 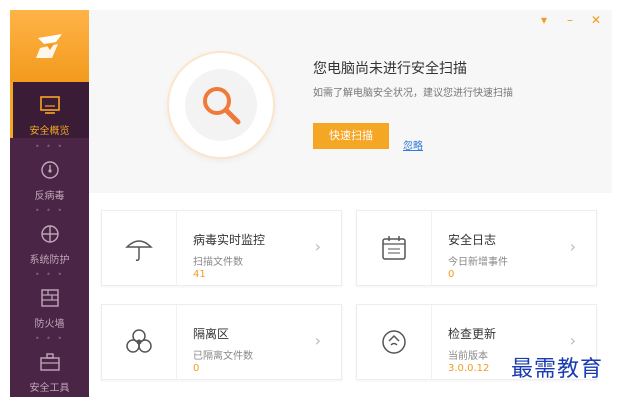 I want to click on card-realtime-monitor: 病毒实时监控 扫描文件数 41 ›, so click(x=221, y=248).